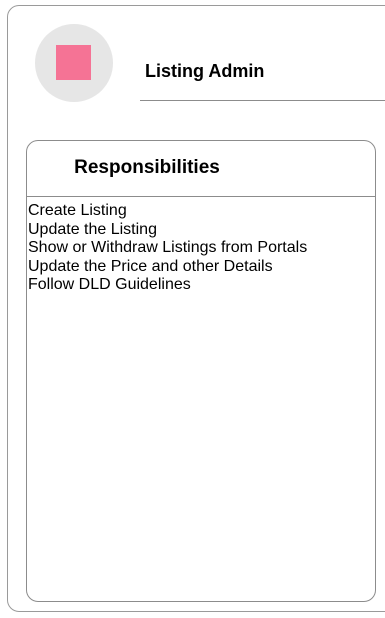 The width and height of the screenshot is (385, 618). Describe the element at coordinates (262, 100) in the screenshot. I see `title-underline` at that location.